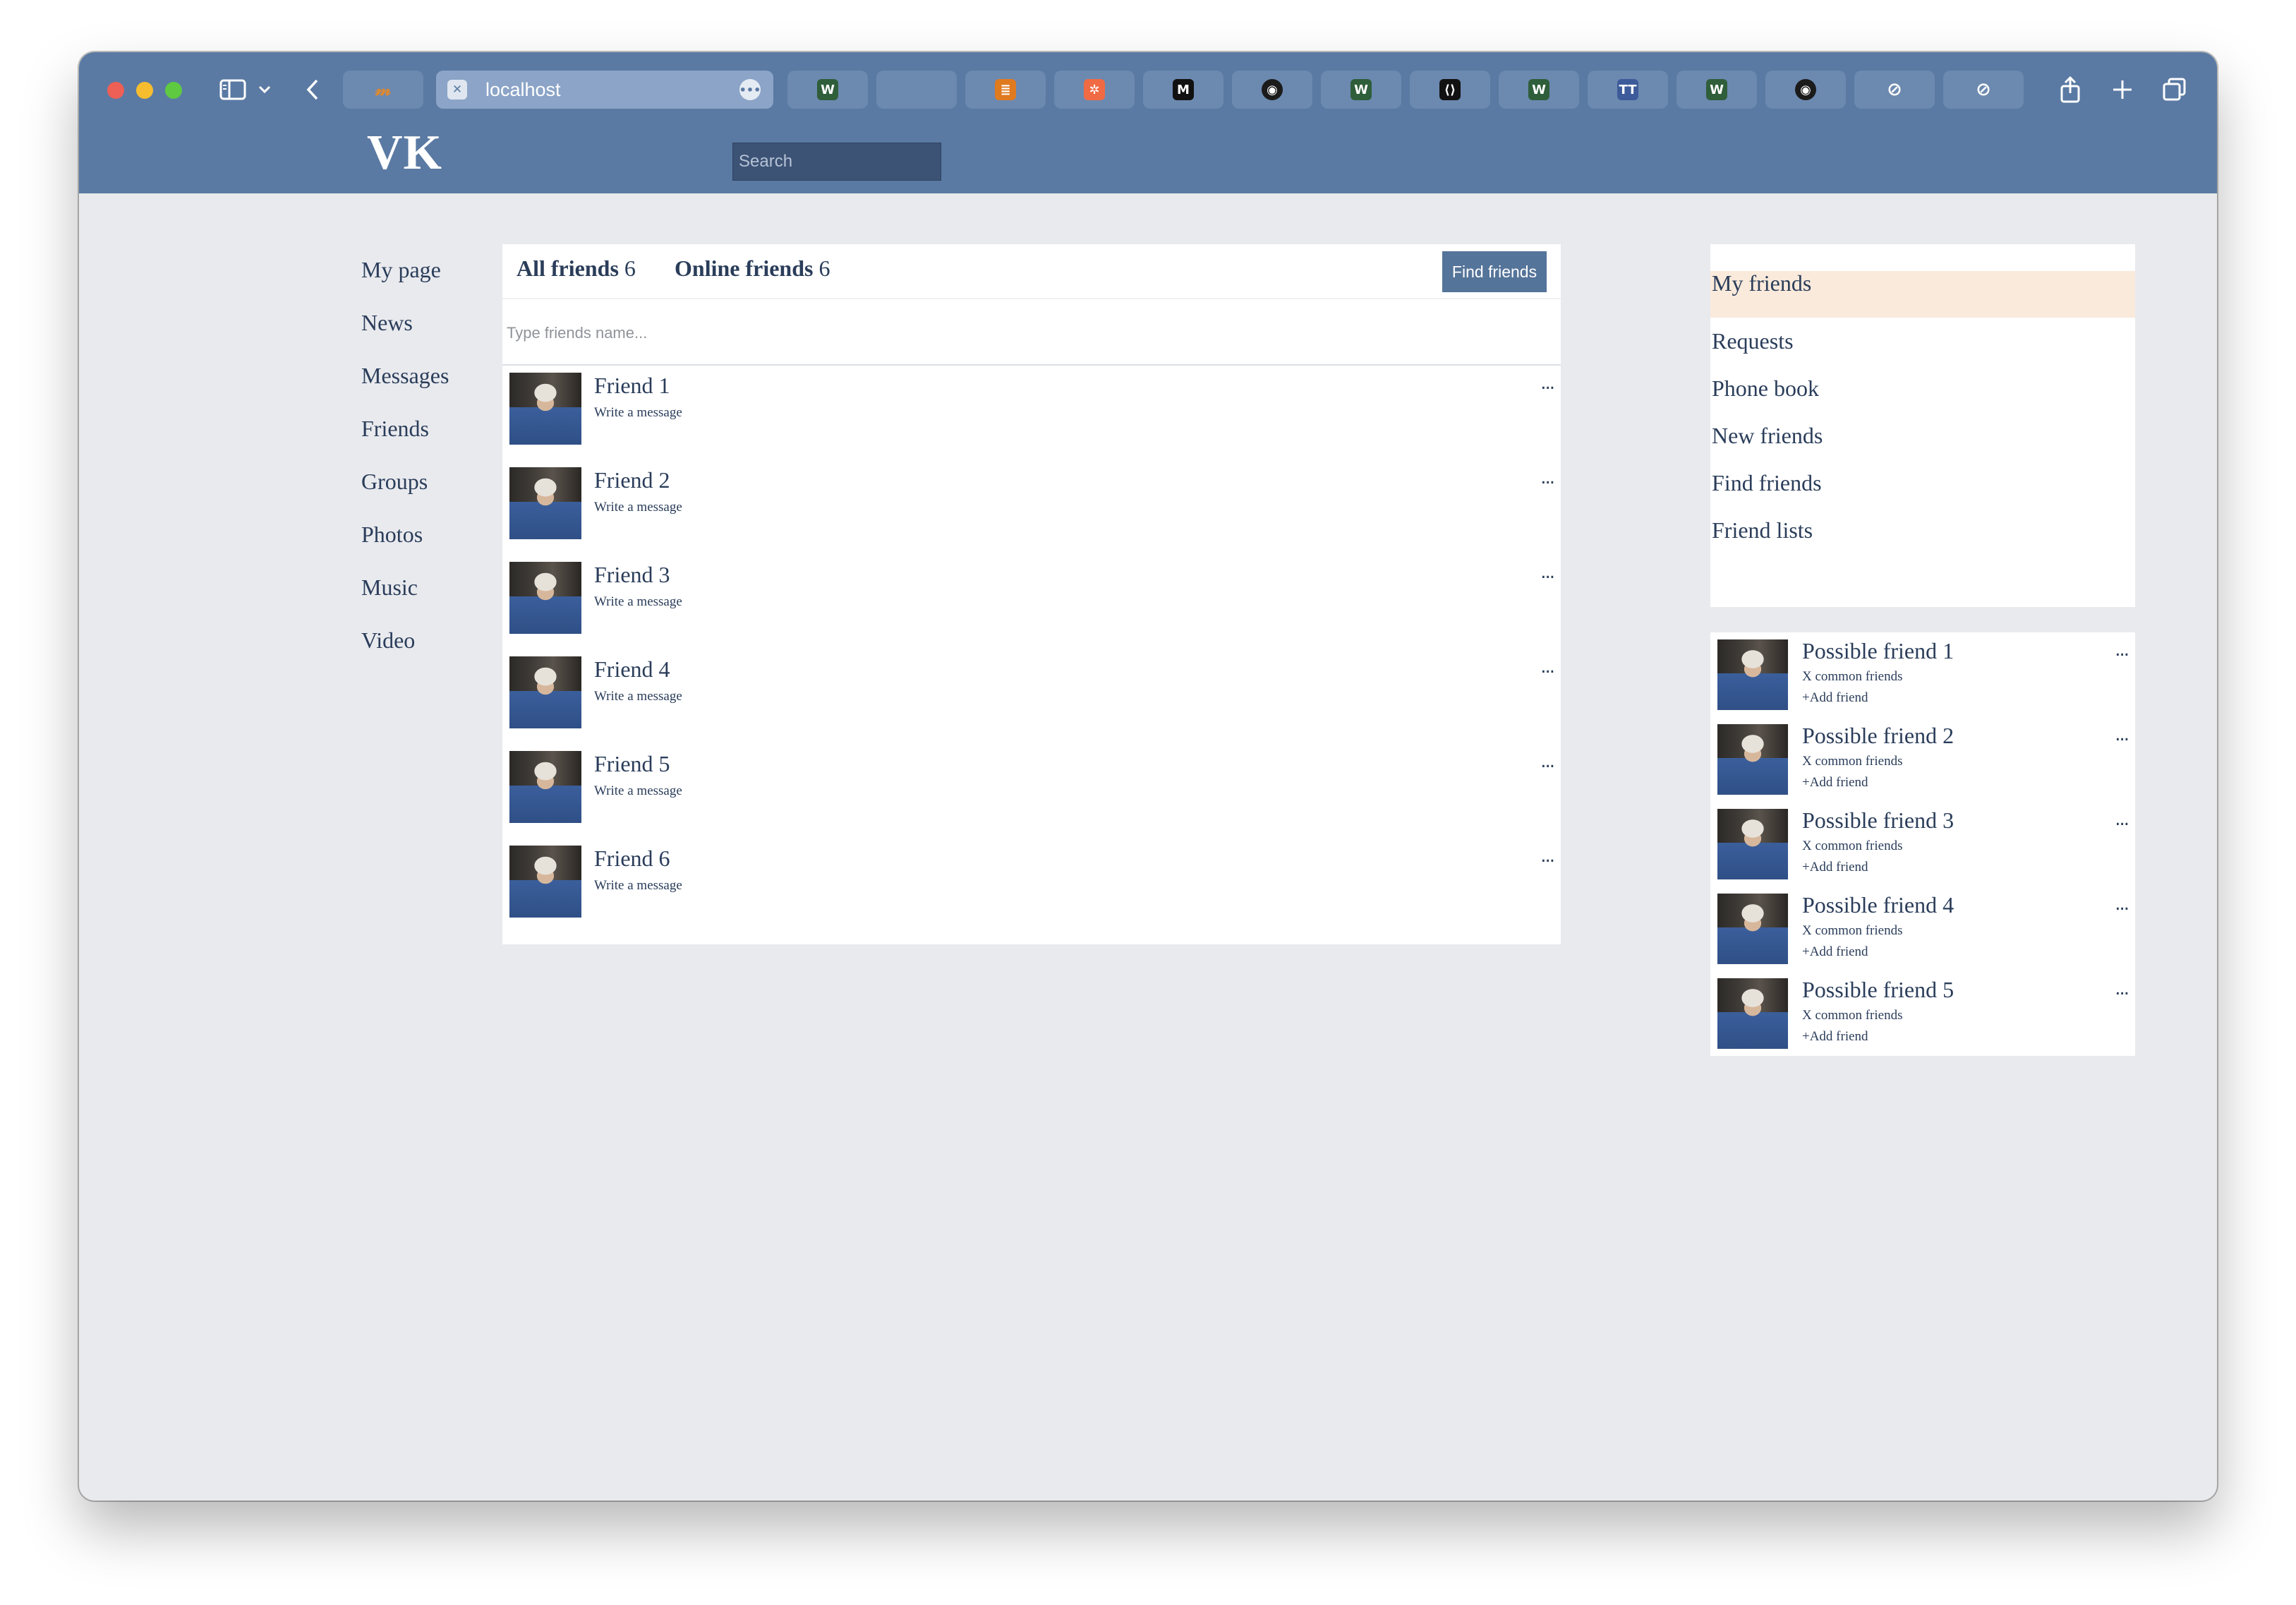  I want to click on browser-tab: ⟨⟩, so click(1450, 90).